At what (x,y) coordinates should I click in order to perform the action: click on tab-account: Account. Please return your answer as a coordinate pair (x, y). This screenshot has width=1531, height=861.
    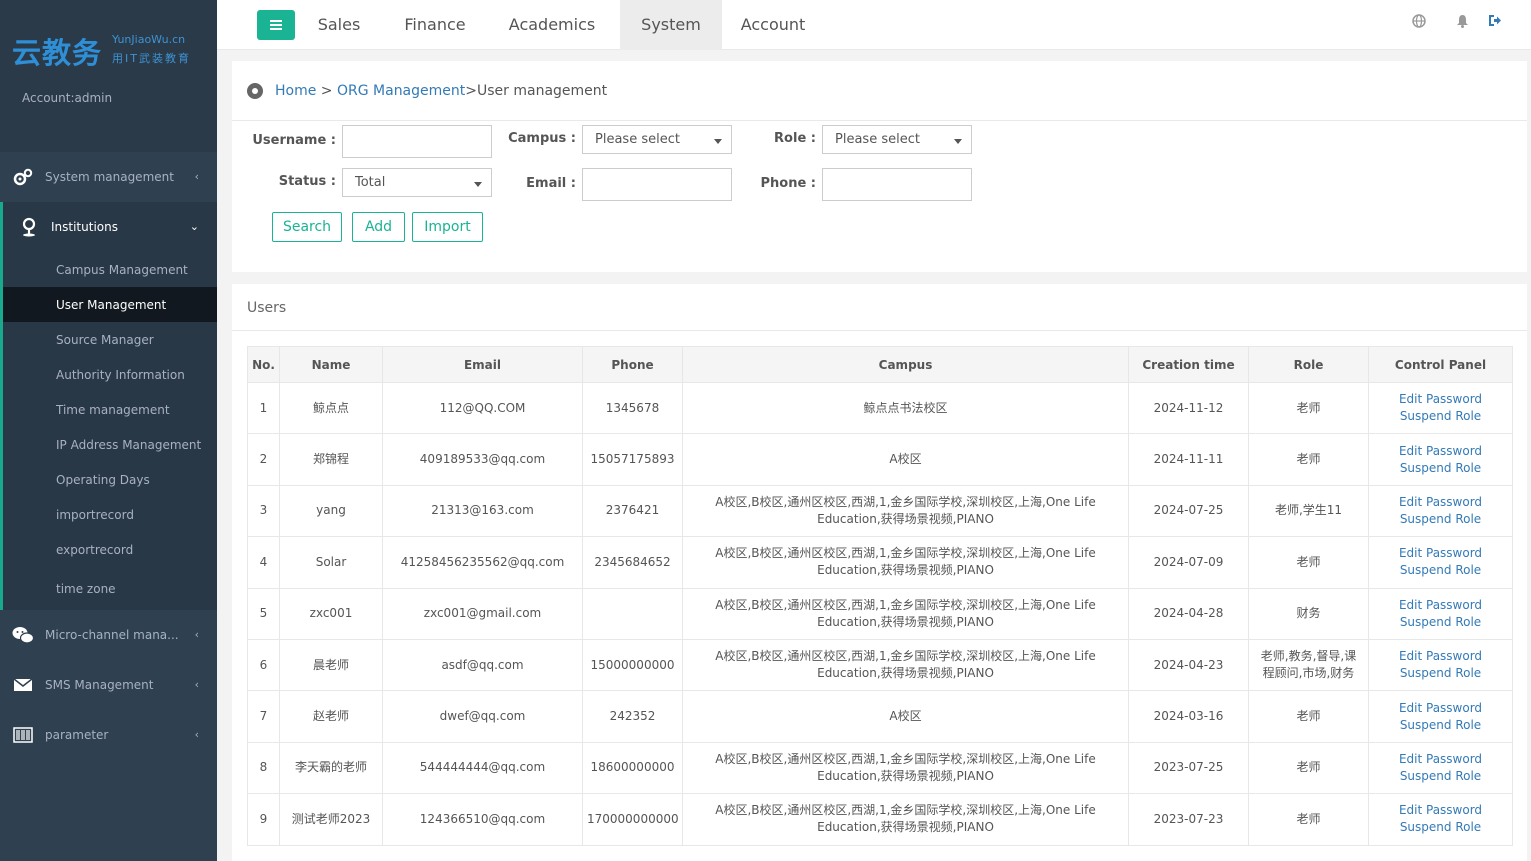
    Looking at the image, I should click on (773, 25).